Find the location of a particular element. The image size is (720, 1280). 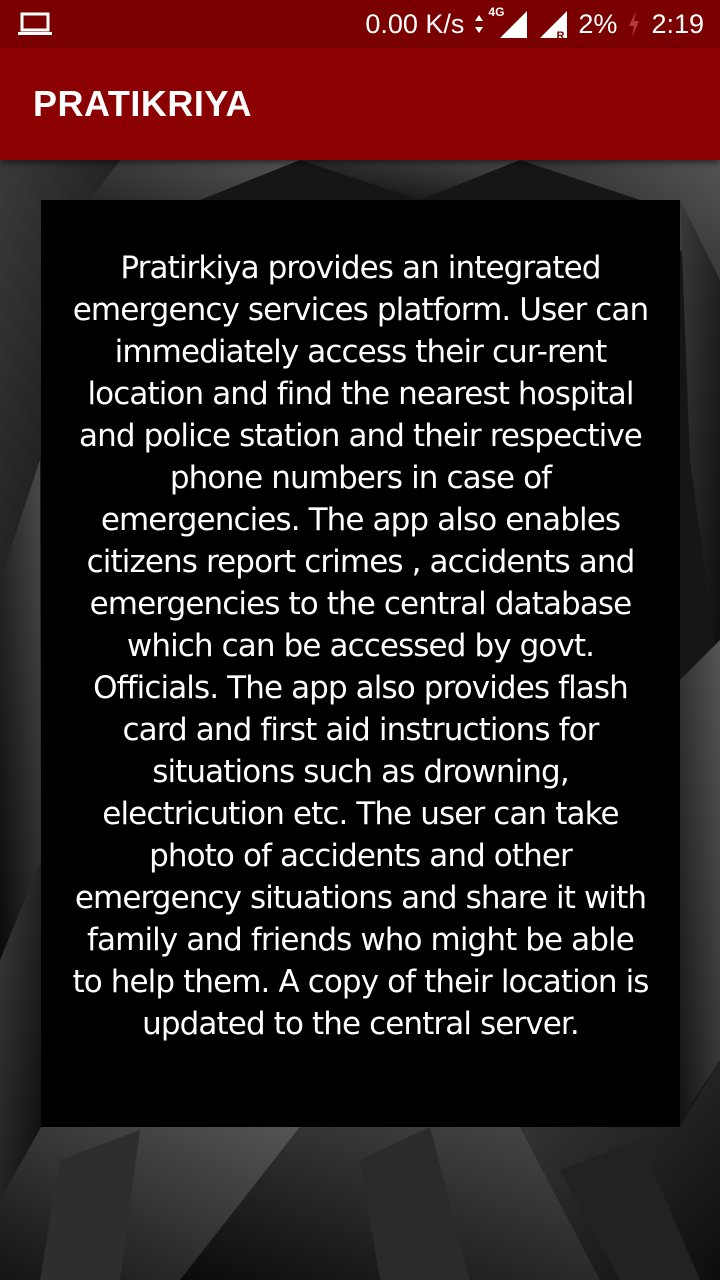

clock: 2:19 is located at coordinates (677, 23).